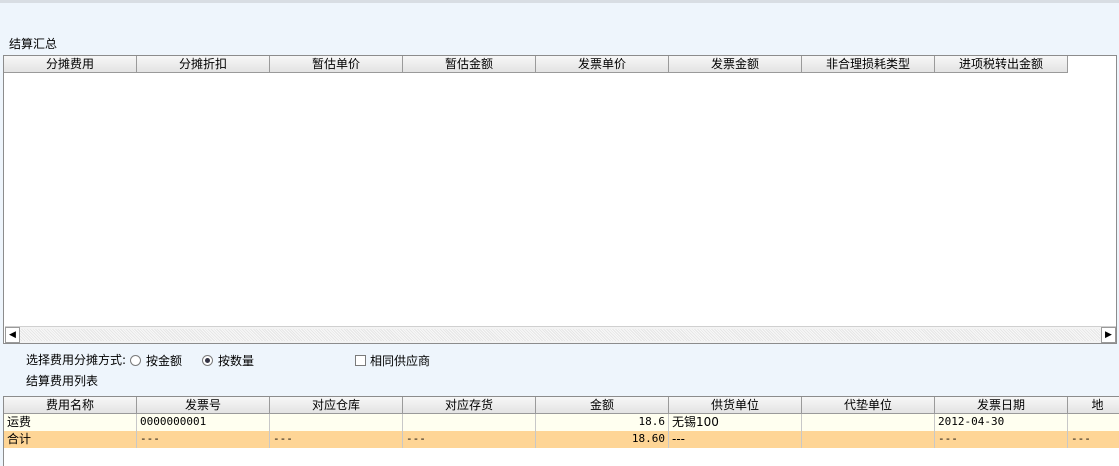 The height and width of the screenshot is (466, 1119). What do you see at coordinates (868, 405) in the screenshot?
I see `fee-col-header: 代垫单位` at bounding box center [868, 405].